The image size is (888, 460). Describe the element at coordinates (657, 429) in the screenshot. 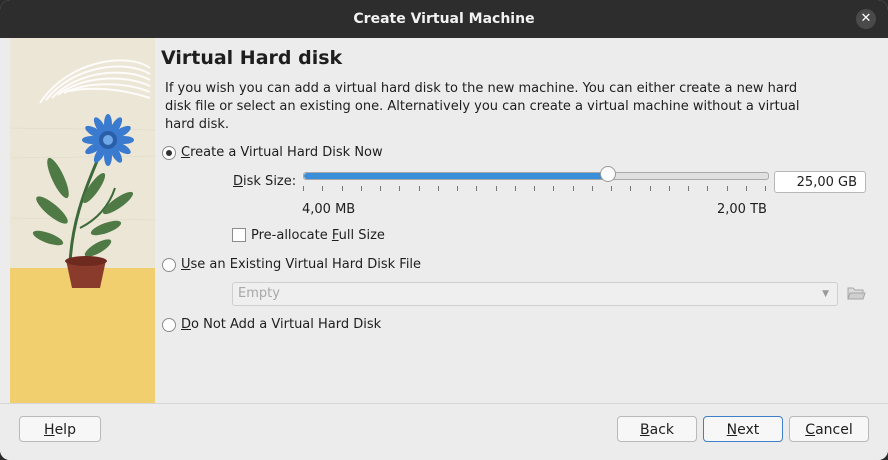

I see `back-button: Back` at that location.